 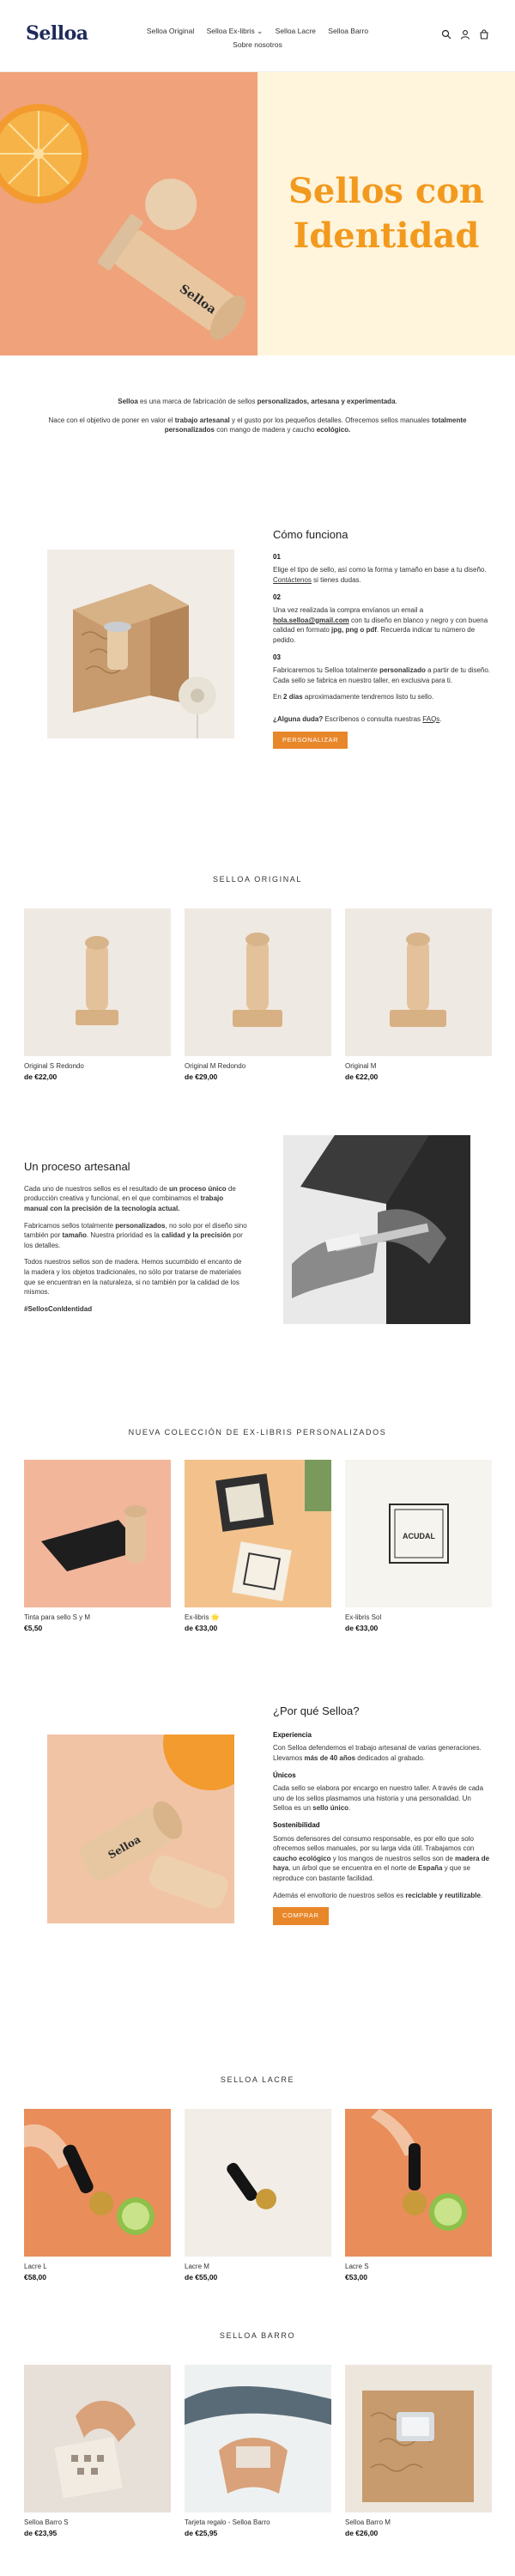 What do you see at coordinates (235, 31) in the screenshot?
I see `nav-item-exlibris: Selloa Ex-libris ⌄` at bounding box center [235, 31].